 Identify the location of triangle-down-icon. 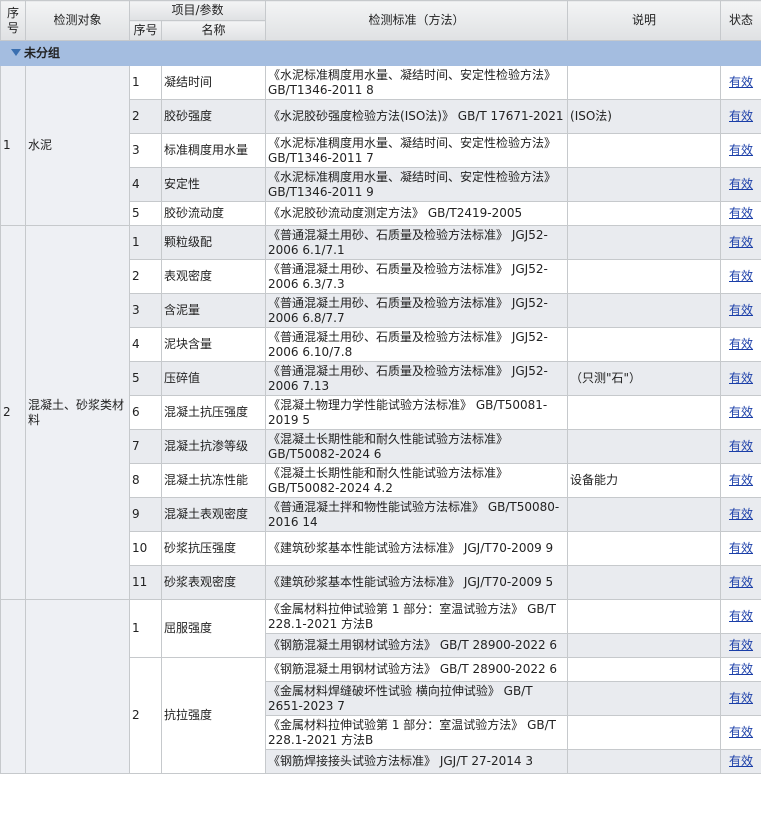
(16, 52).